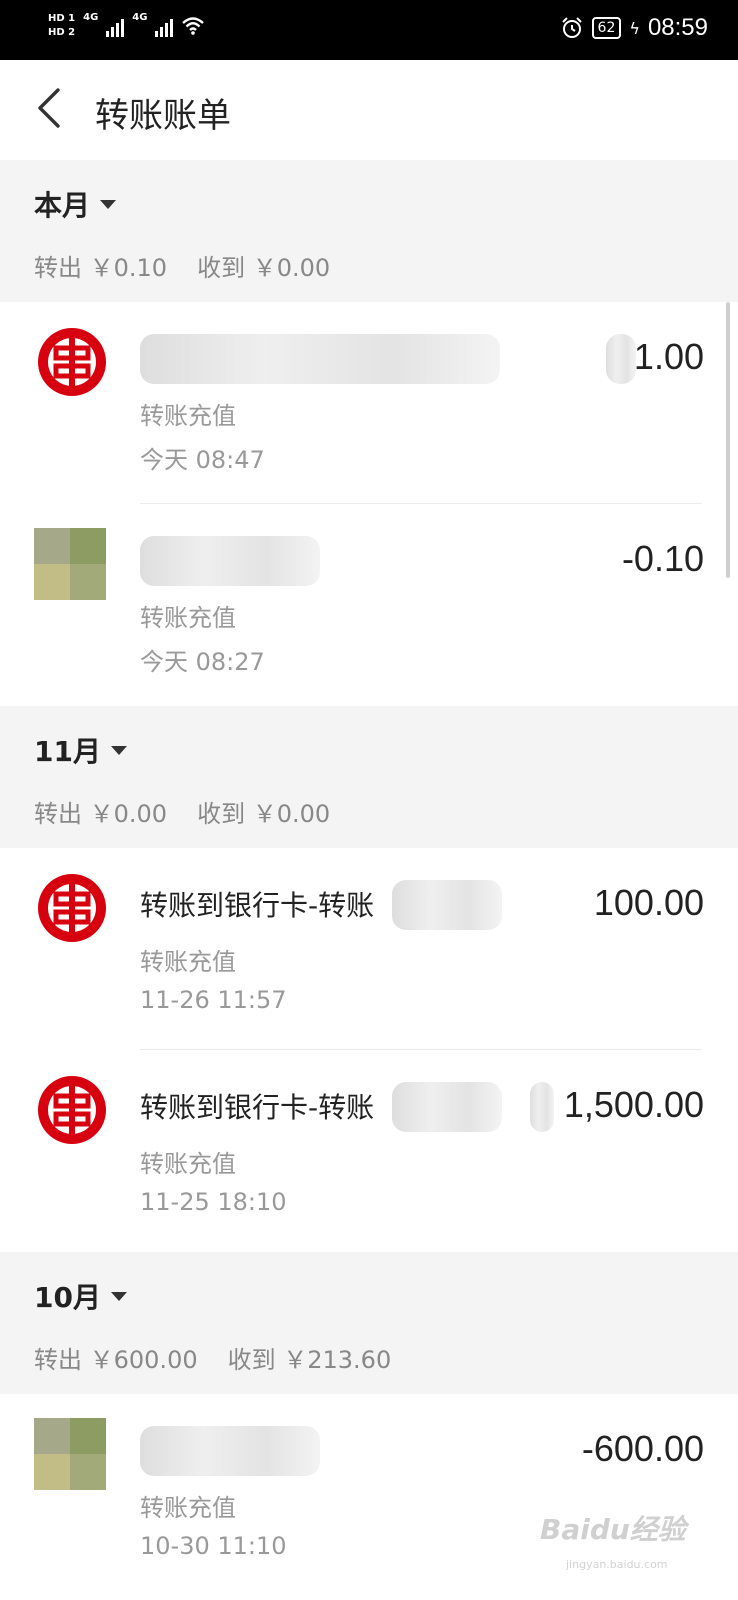 The image size is (738, 1600). Describe the element at coordinates (62, 18) in the screenshot. I see `hd1-label: HD 1` at that location.